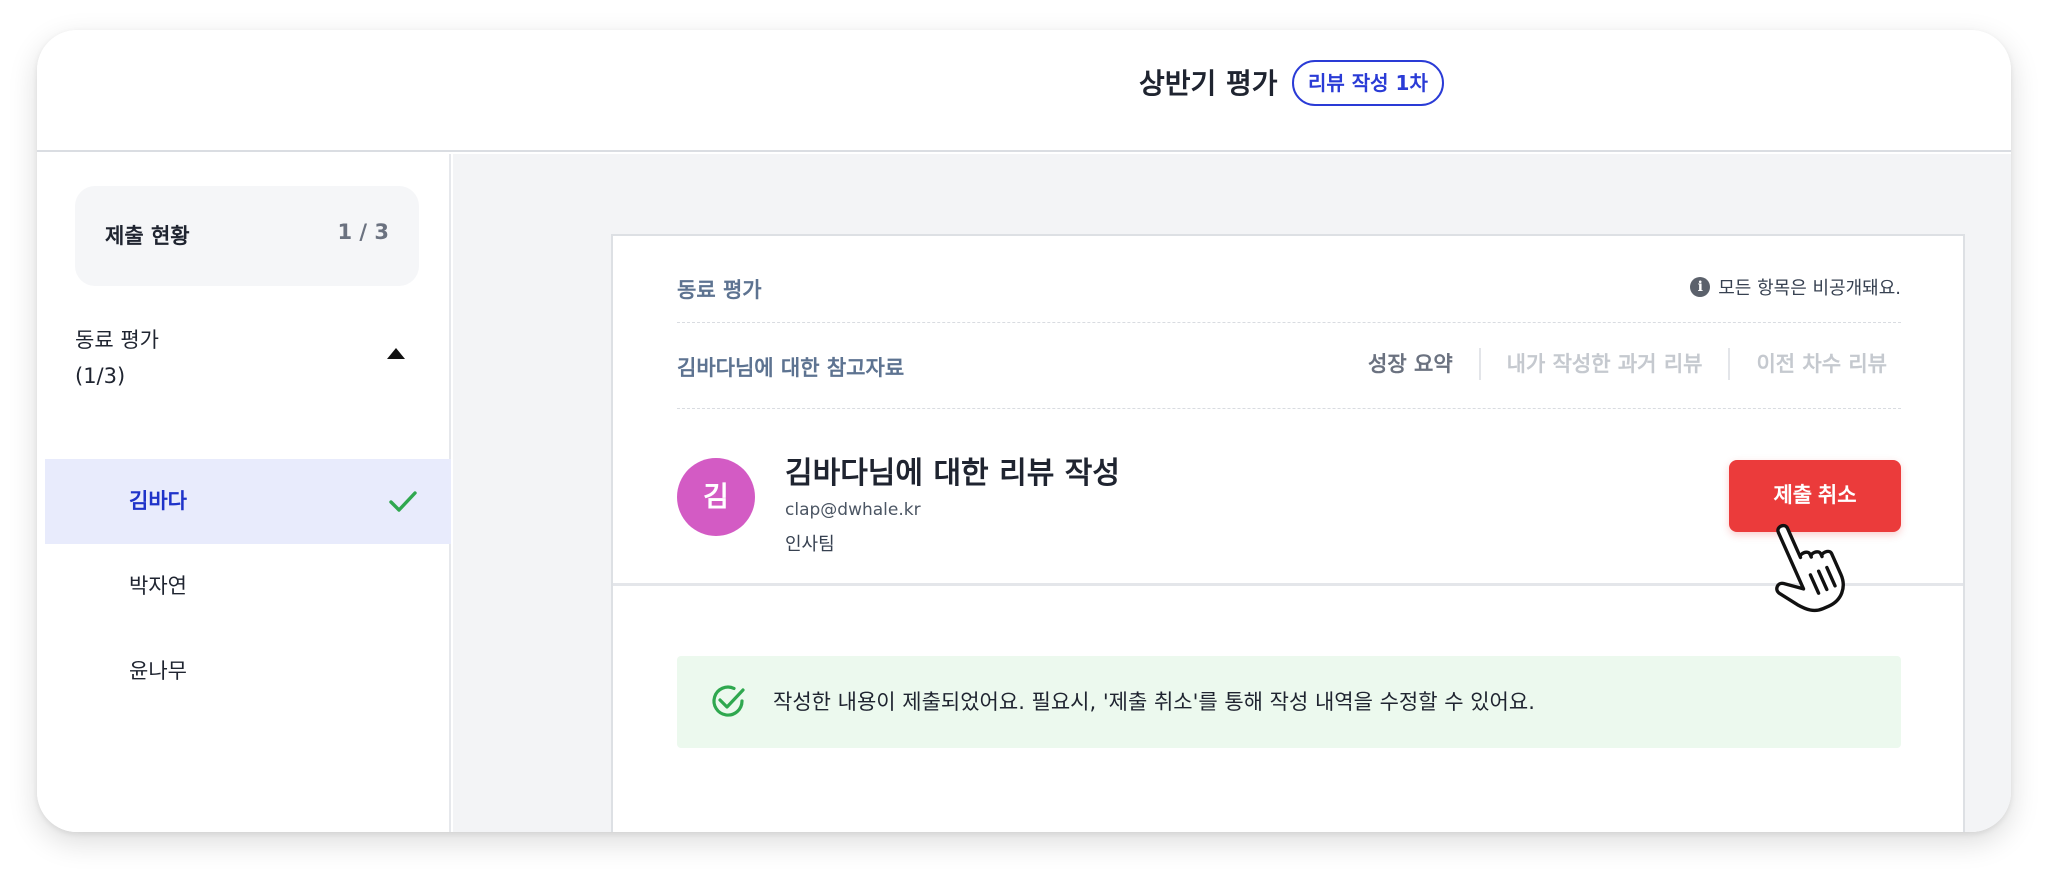 The height and width of the screenshot is (882, 2048). What do you see at coordinates (403, 501) in the screenshot?
I see `check-icon` at bounding box center [403, 501].